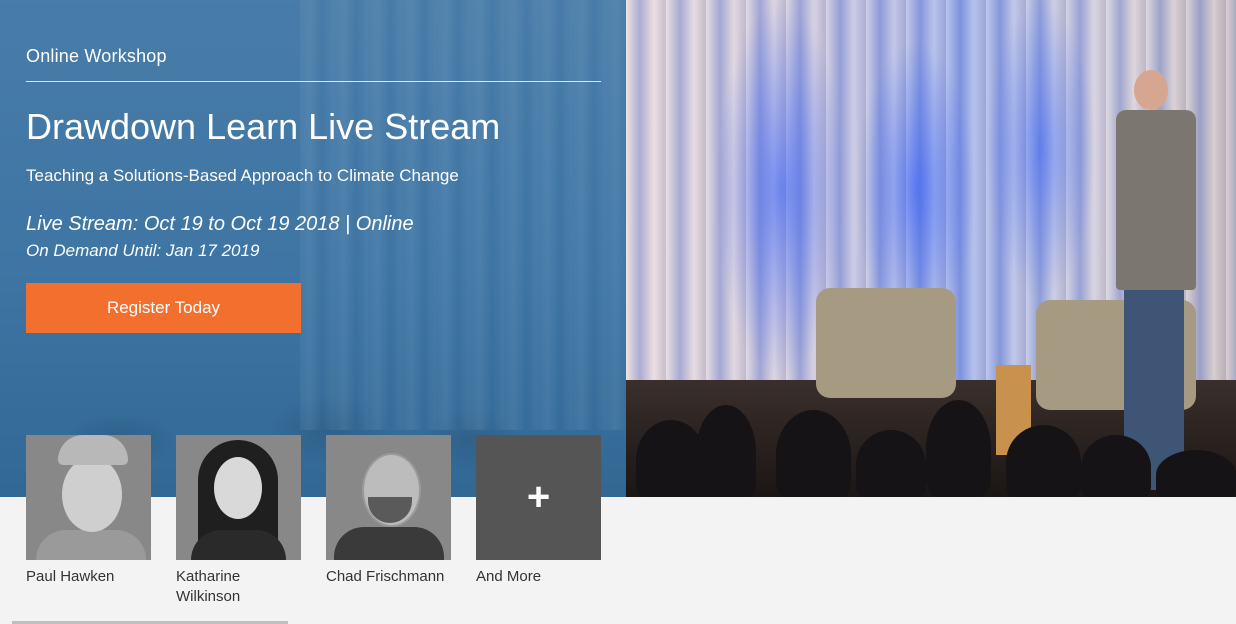  Describe the element at coordinates (143, 250) in the screenshot. I see `on-demand-date: On Demand Until: Jan 17 2019` at that location.